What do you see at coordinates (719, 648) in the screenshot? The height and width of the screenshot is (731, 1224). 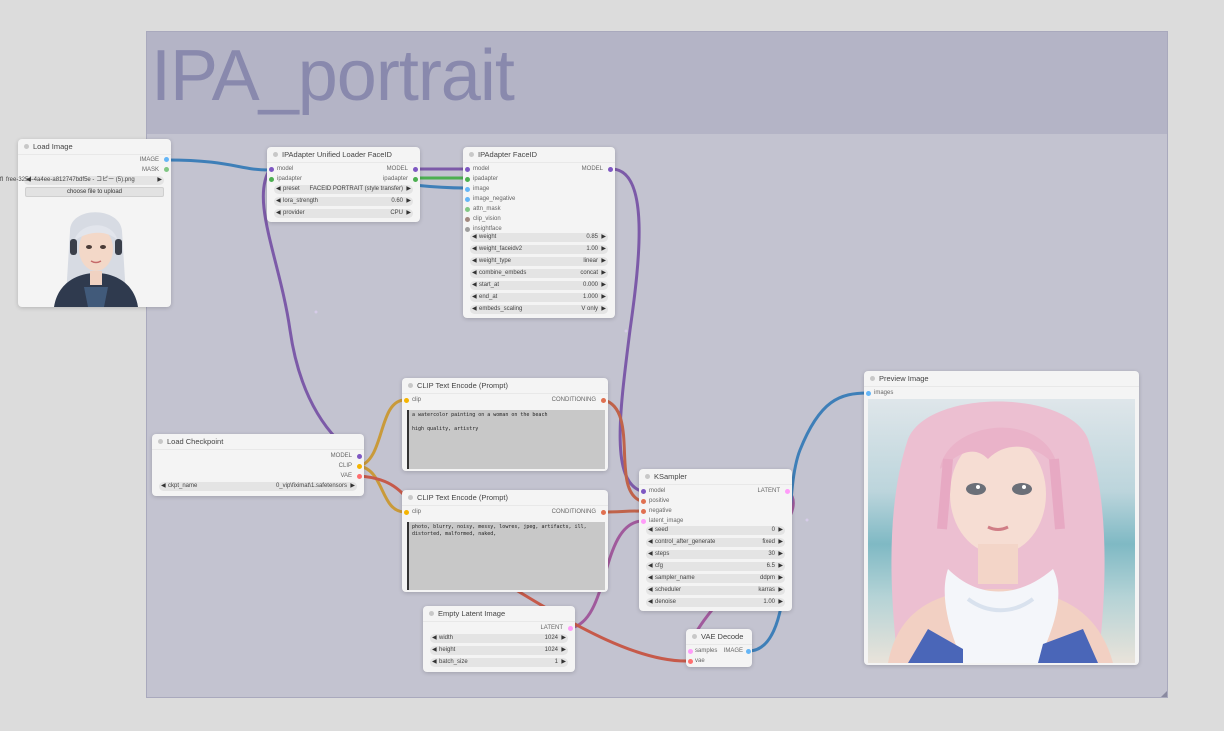 I see `node-vae-decode: VAE Decode samples vae IMAGE` at bounding box center [719, 648].